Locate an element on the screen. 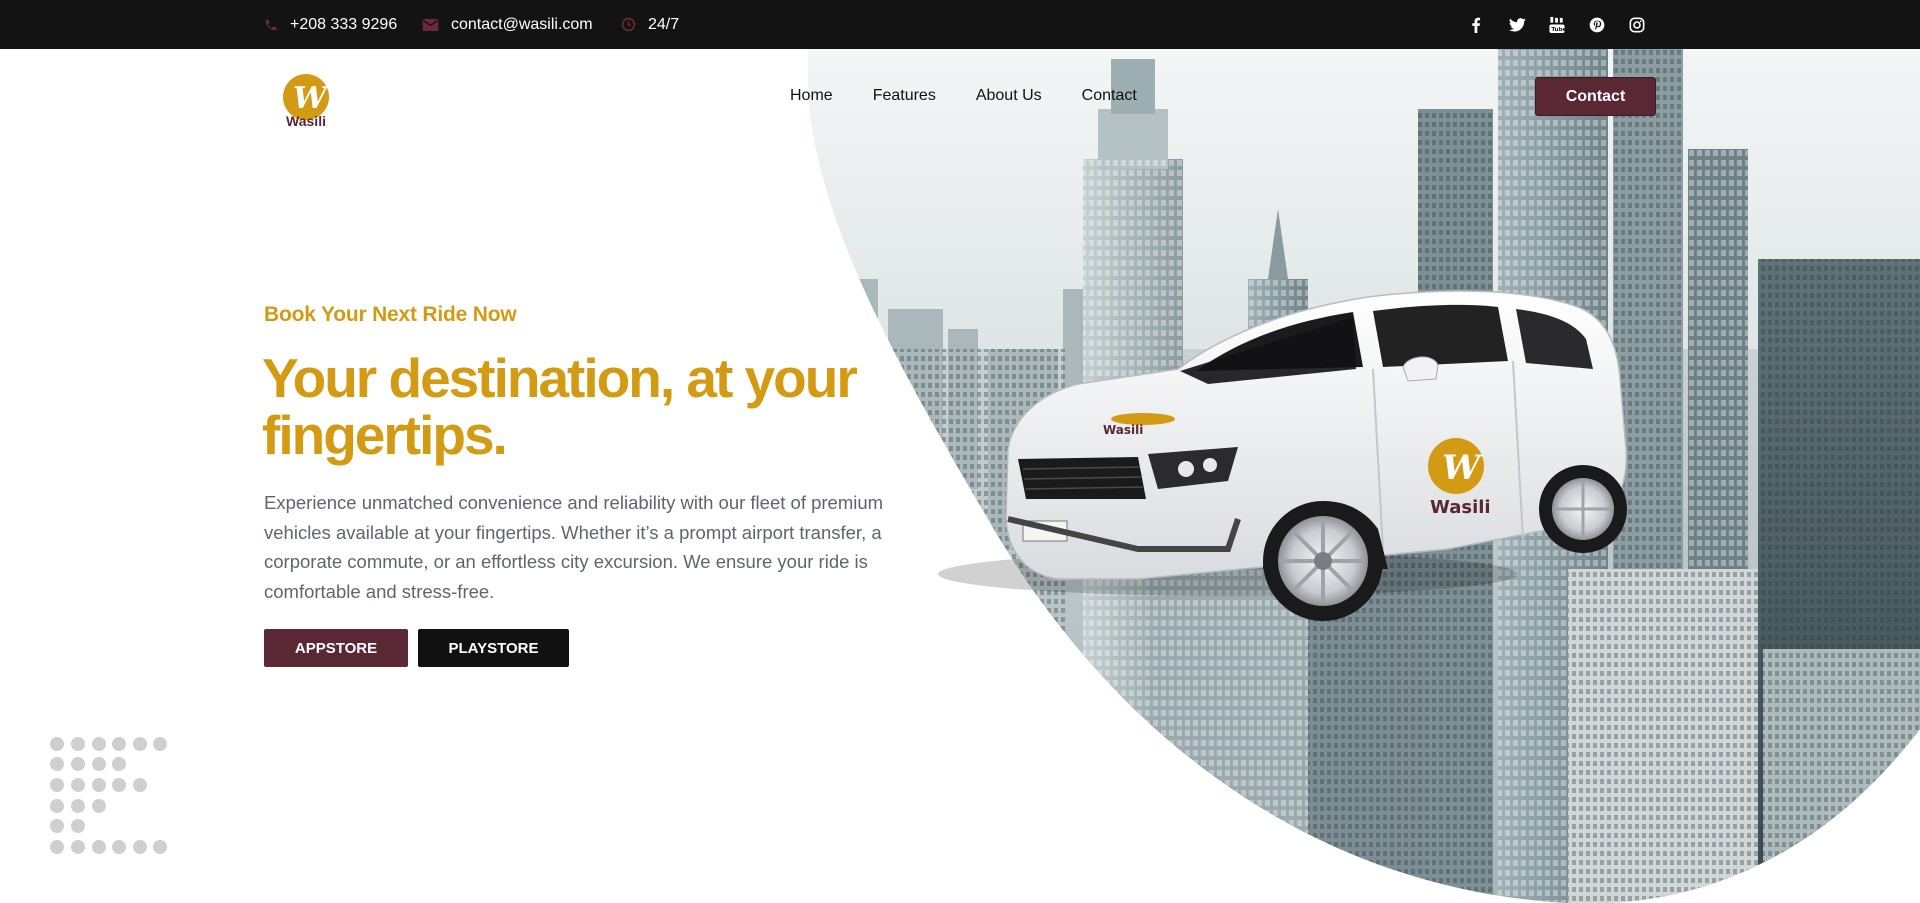 This screenshot has width=1920, height=903. hours-info: 24/7 is located at coordinates (650, 24).